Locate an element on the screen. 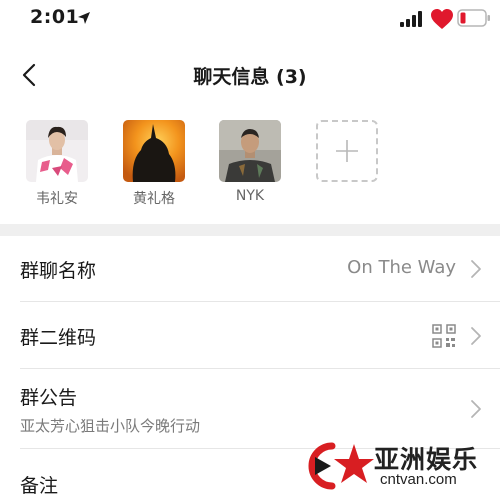  announcement-text: 亚太芳心狙击小队今晚行动 is located at coordinates (110, 426).